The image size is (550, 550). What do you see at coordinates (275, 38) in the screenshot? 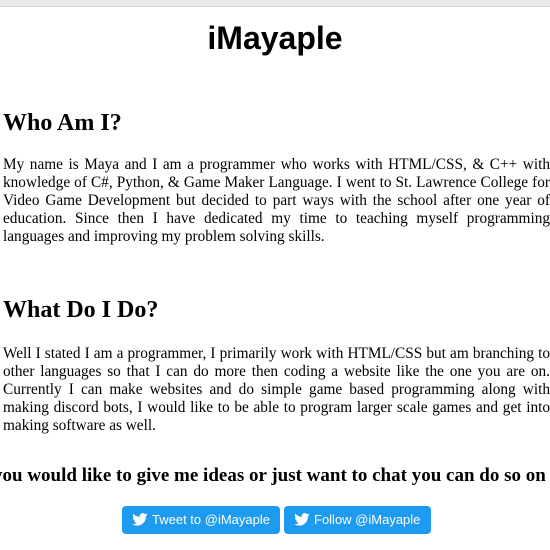
I see `site-title: iMayaple` at bounding box center [275, 38].